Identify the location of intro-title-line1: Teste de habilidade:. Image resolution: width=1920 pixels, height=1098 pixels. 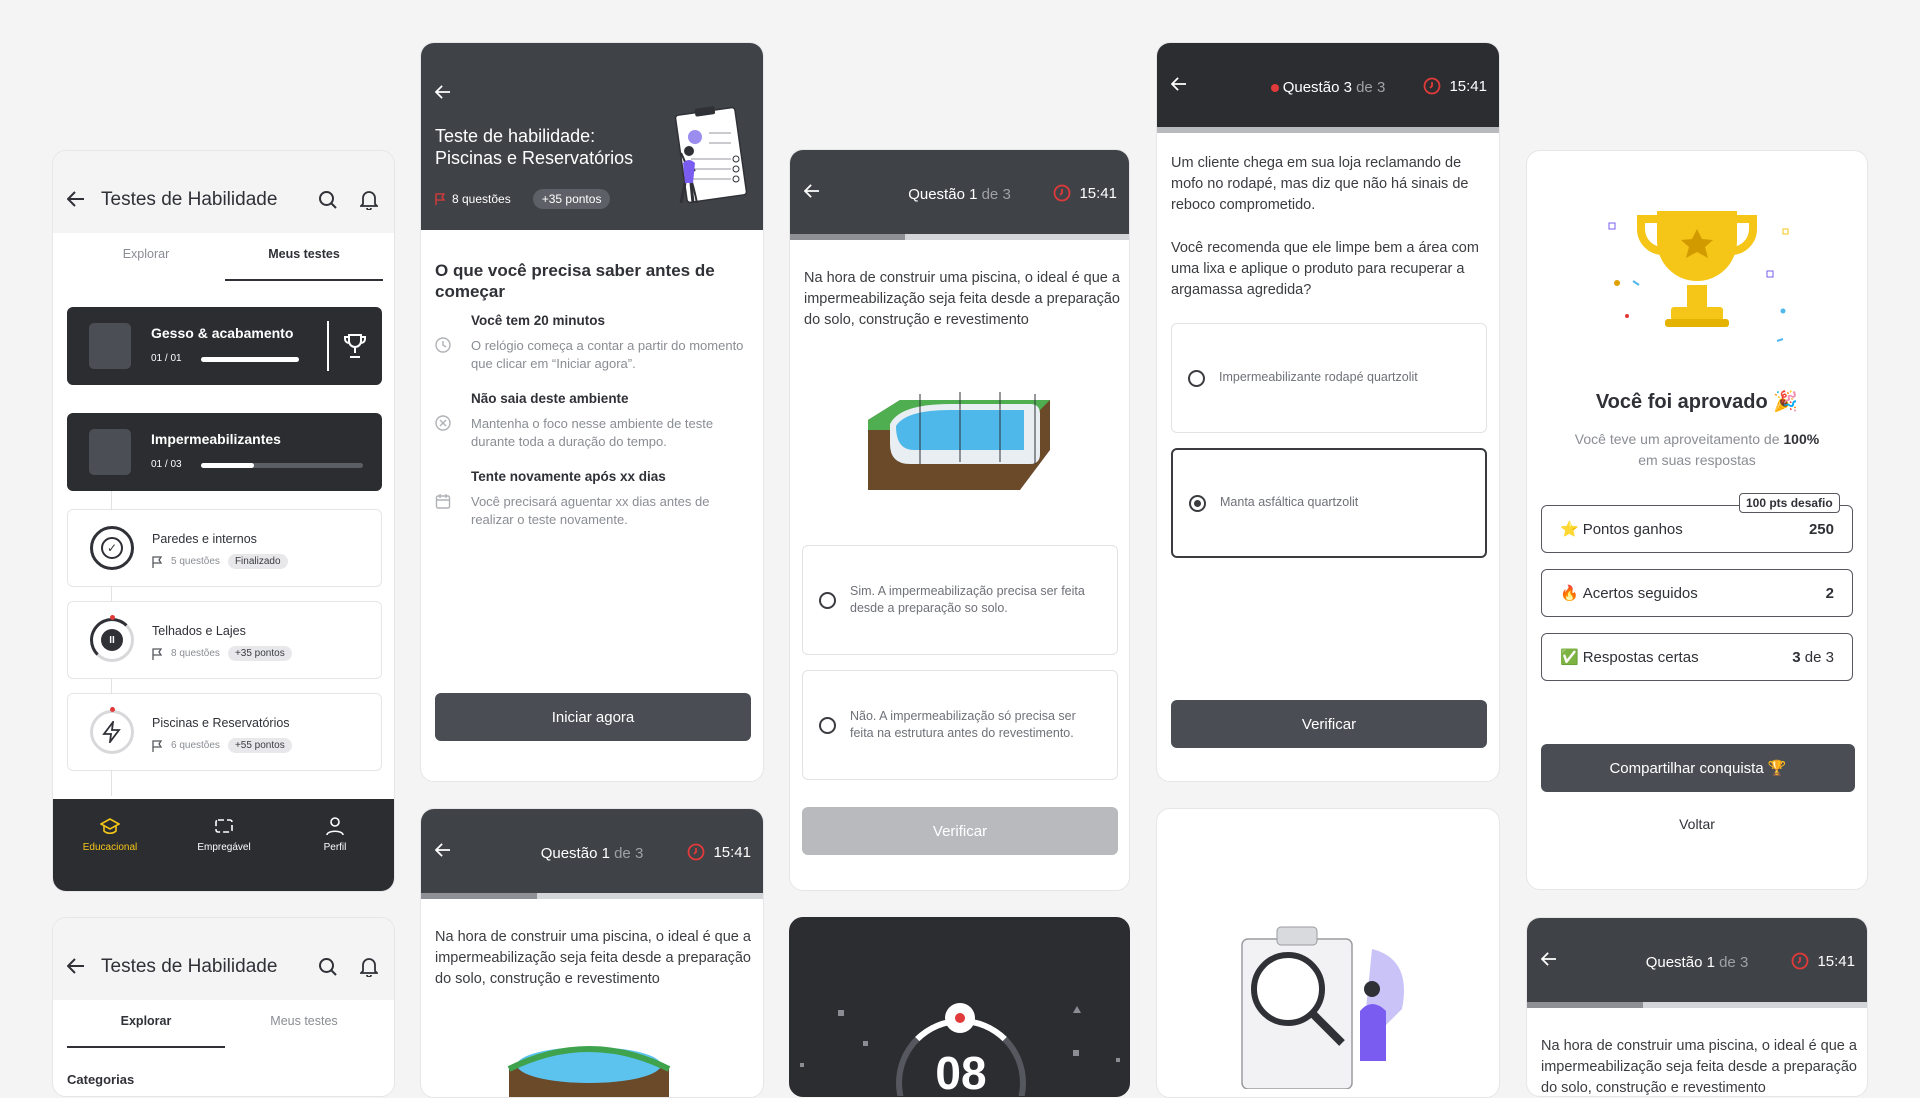
(515, 136).